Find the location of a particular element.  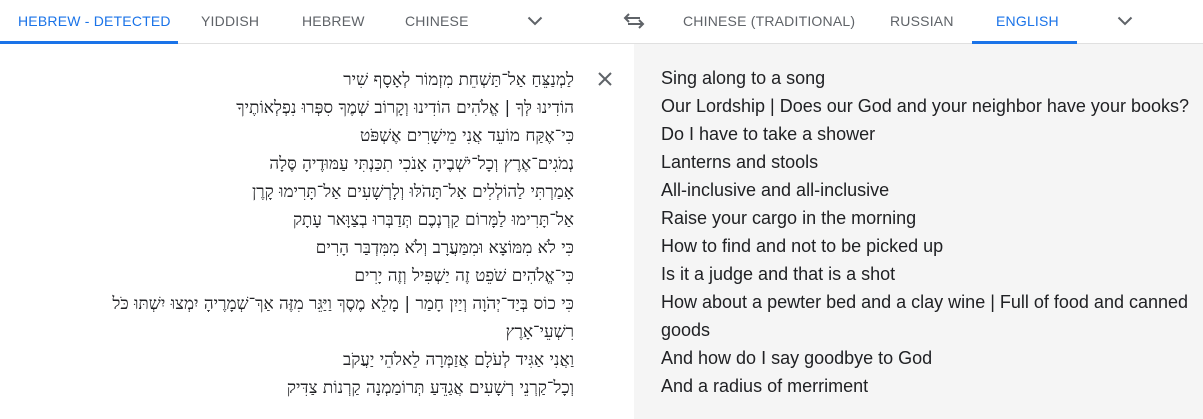

translation-line: Is it a judge and that is a shot is located at coordinates (778, 274).